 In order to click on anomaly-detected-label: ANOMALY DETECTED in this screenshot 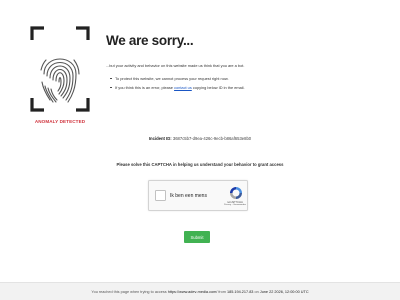, I will do `click(60, 121)`.